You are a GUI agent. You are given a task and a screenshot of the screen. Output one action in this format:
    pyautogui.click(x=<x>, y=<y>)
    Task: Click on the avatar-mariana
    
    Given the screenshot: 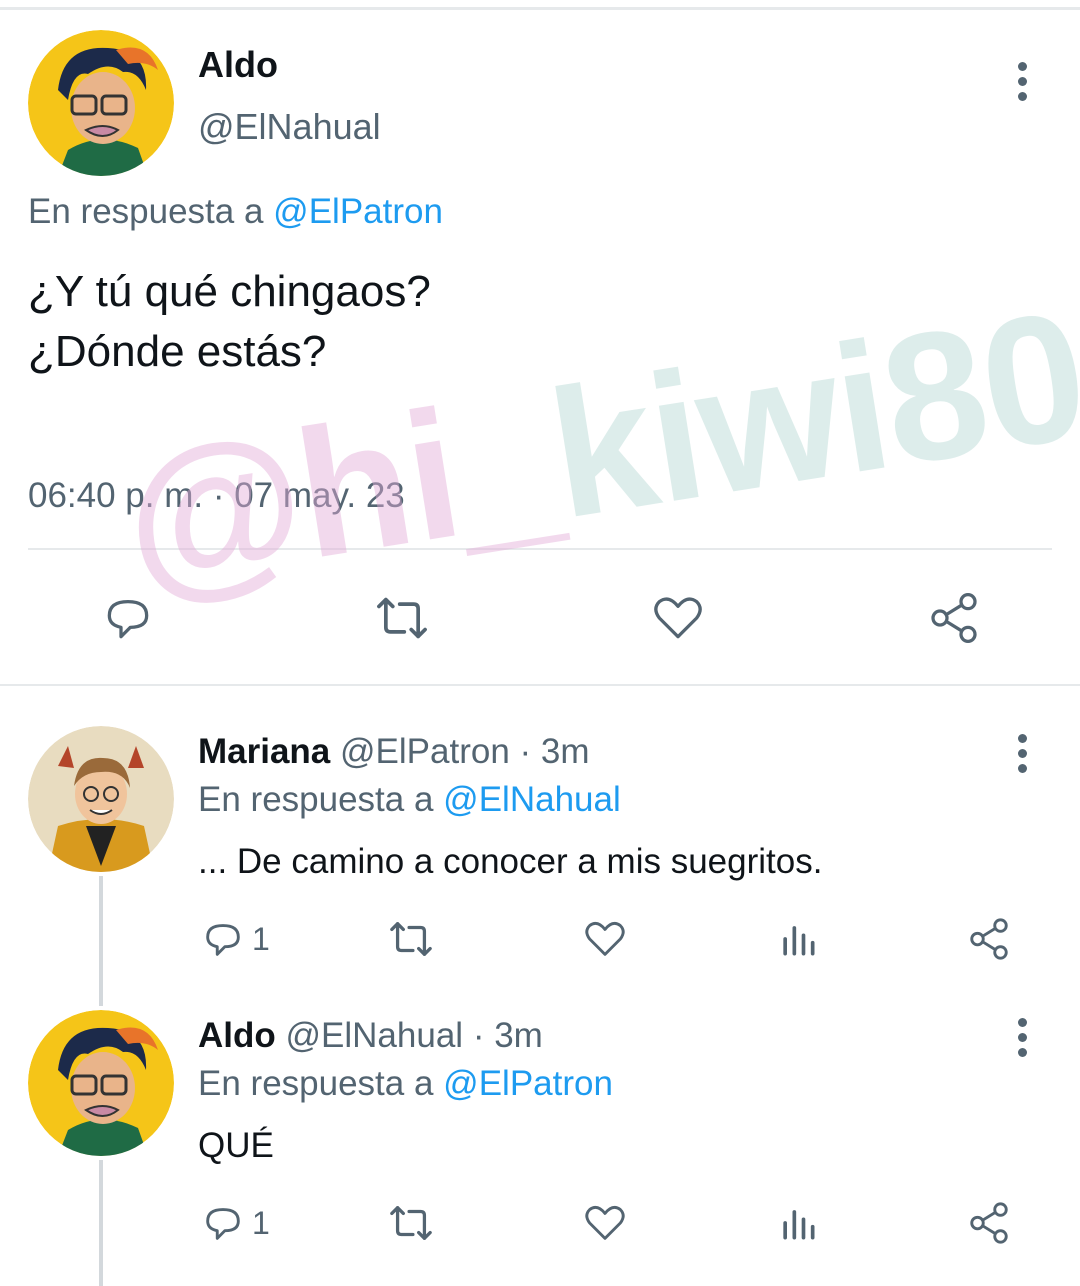 What is the action you would take?
    pyautogui.click(x=101, y=799)
    